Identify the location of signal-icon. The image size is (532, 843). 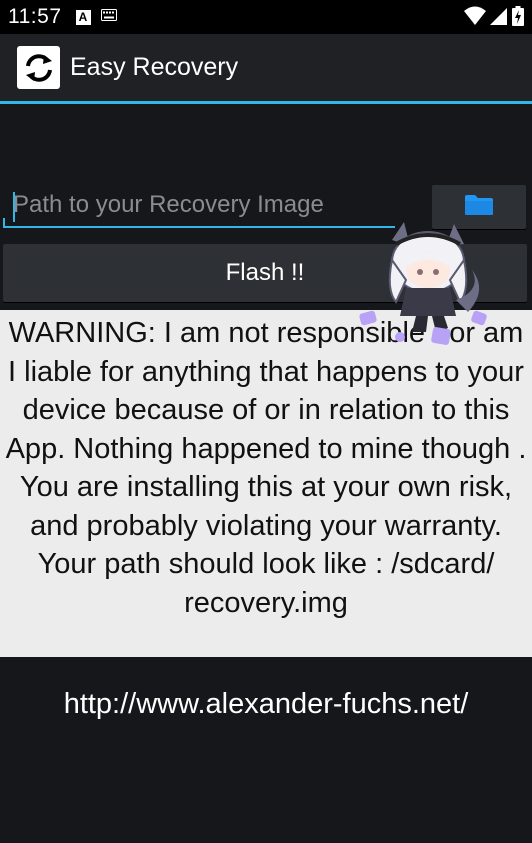
(499, 18).